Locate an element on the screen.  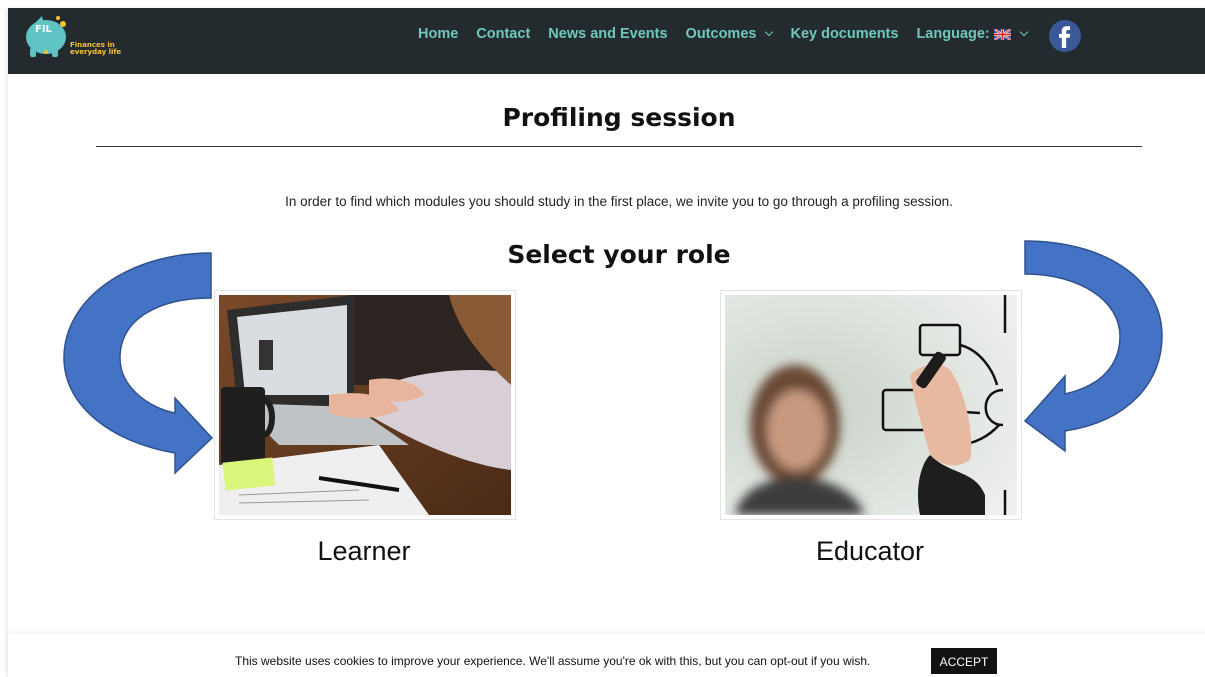
nav-key-documents-label: Key documents is located at coordinates (844, 34).